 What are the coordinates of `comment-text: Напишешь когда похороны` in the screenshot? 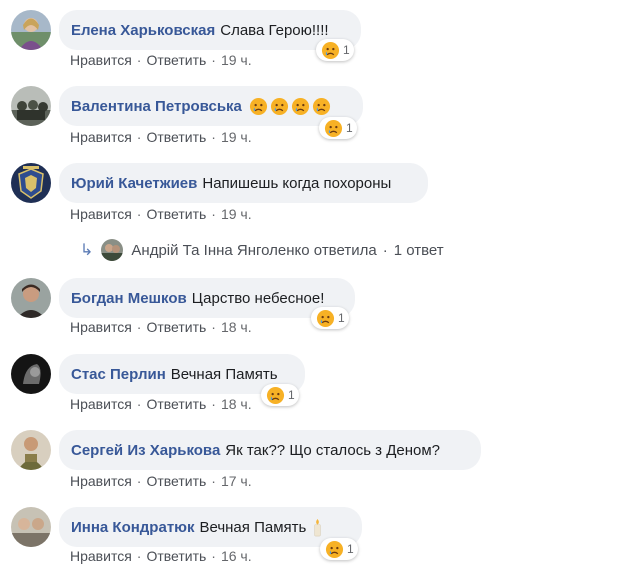 It's located at (297, 183).